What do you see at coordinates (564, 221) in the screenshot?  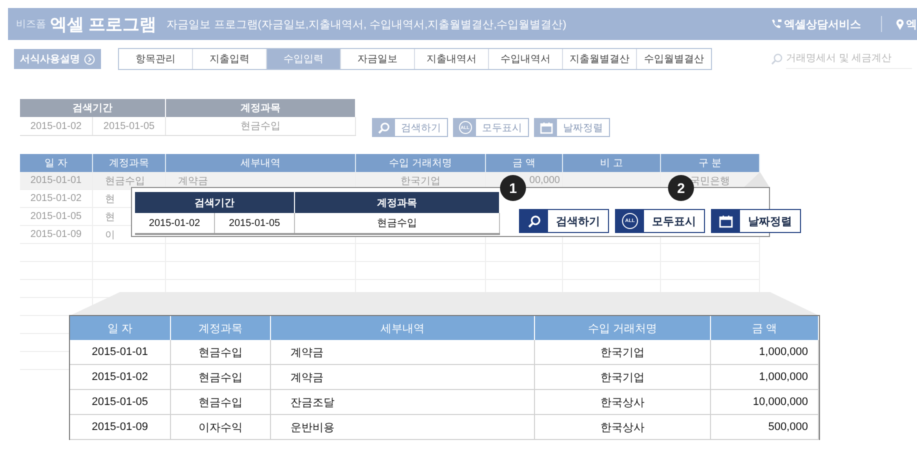 I see `search-button: 검색하기` at bounding box center [564, 221].